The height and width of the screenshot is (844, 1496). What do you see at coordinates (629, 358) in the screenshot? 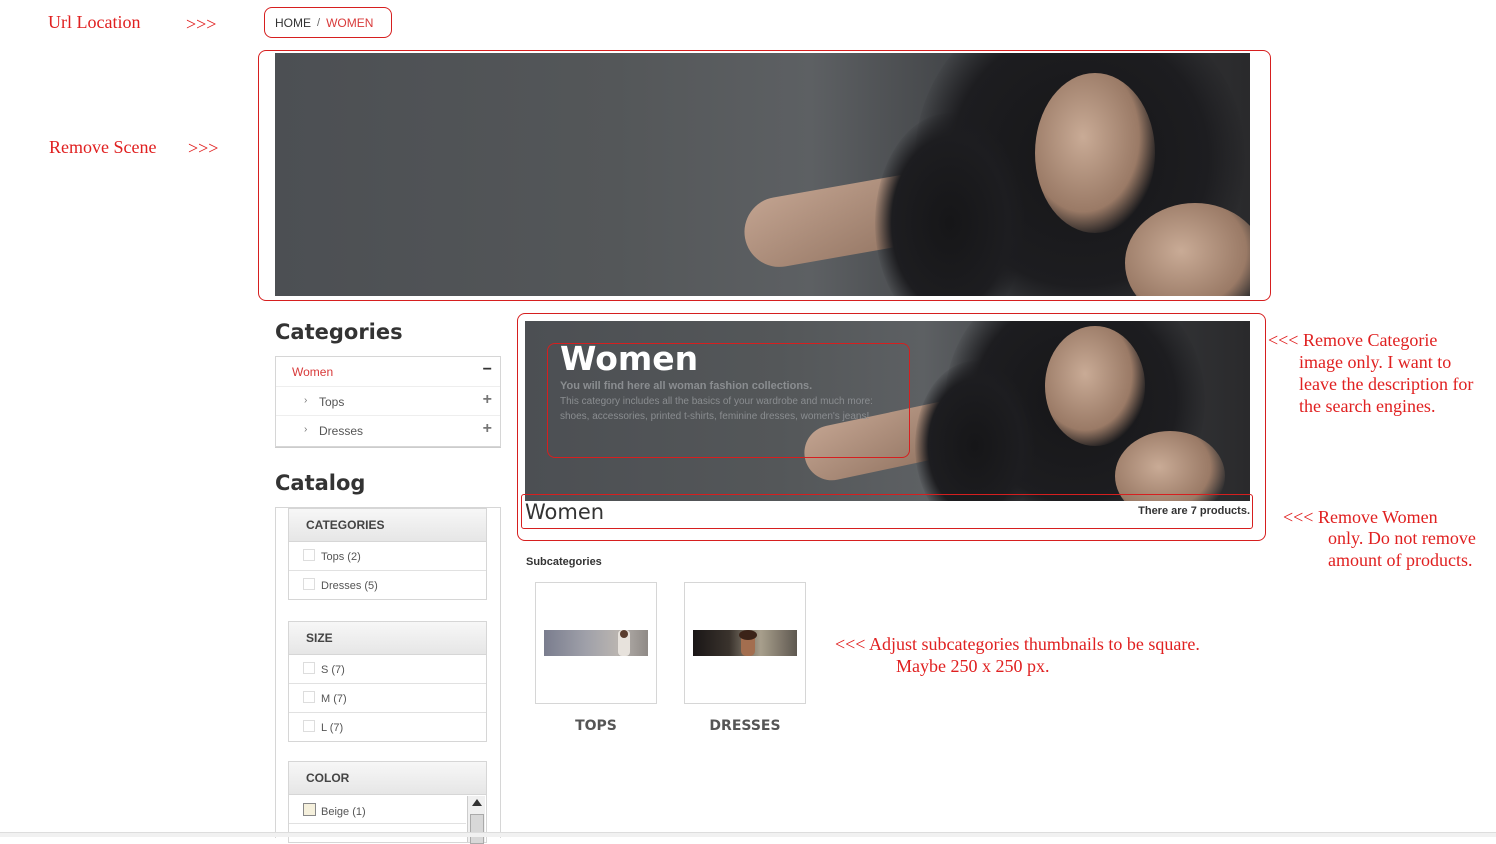
I see `category-banner-title: Women` at bounding box center [629, 358].